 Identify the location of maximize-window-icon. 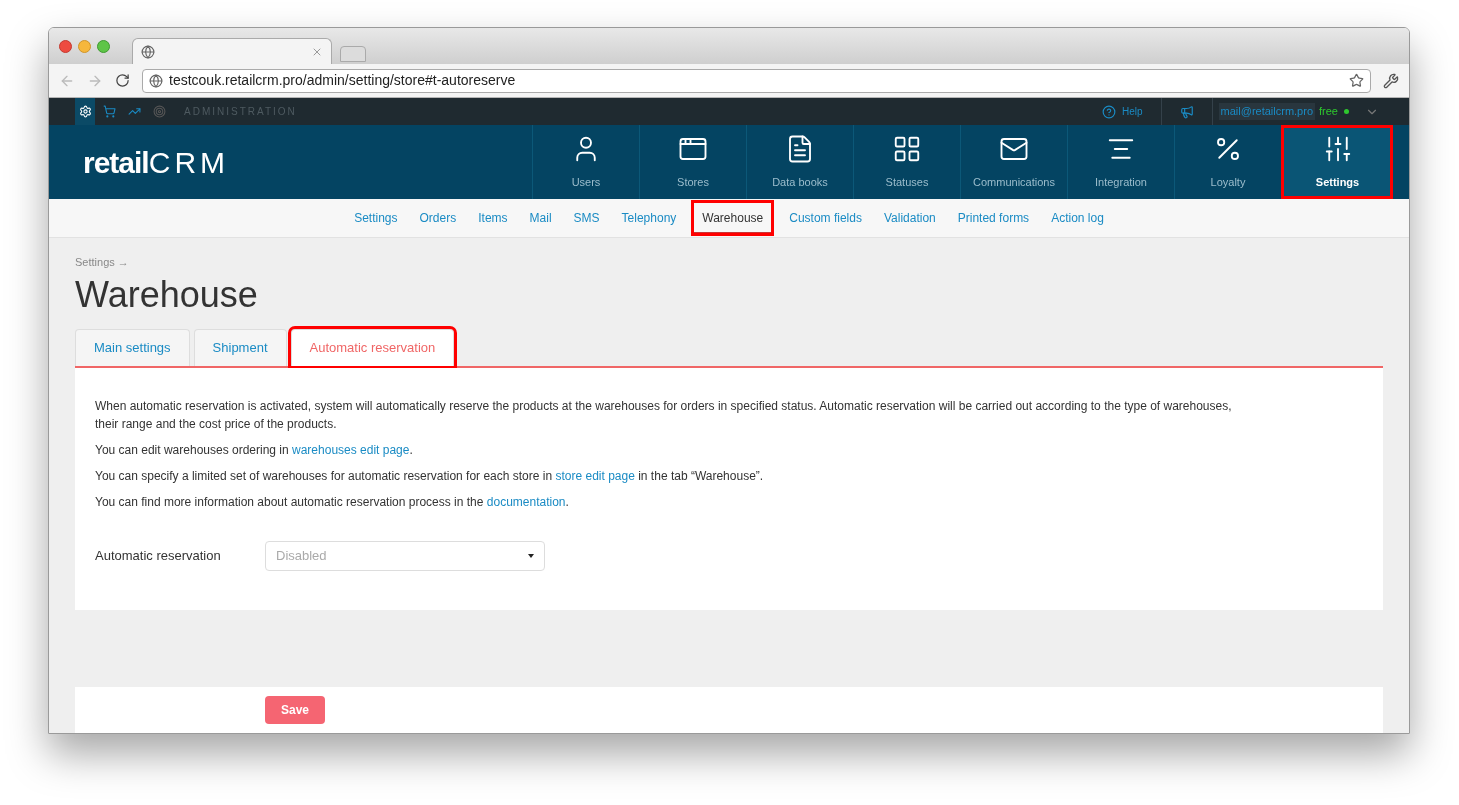
(103, 46).